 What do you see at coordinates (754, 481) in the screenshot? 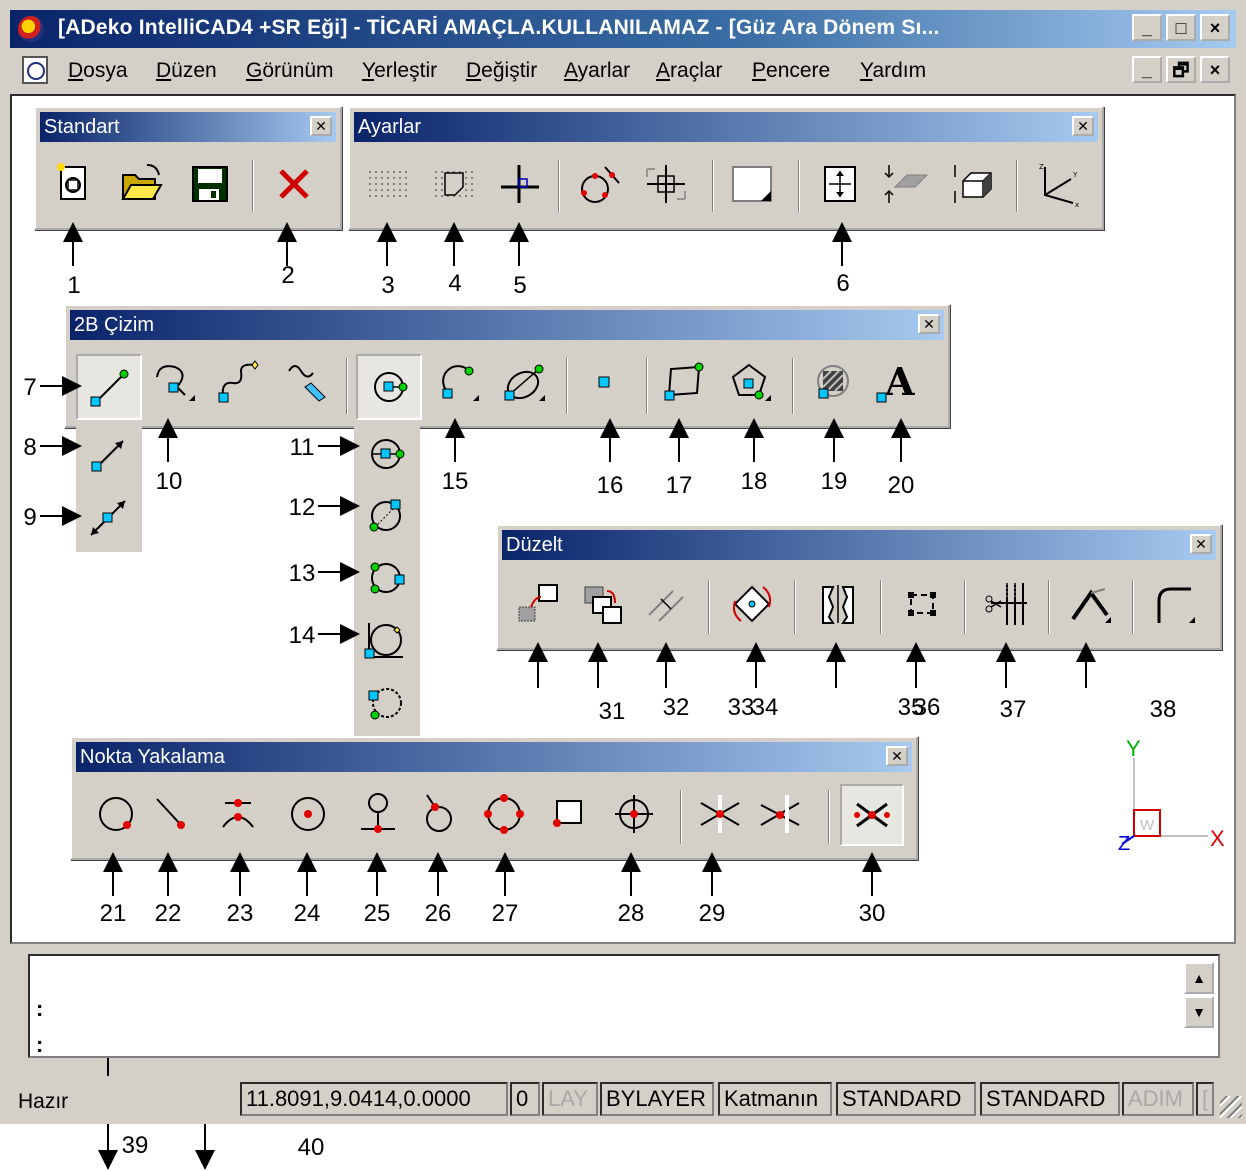
I see `callout-18: 18` at bounding box center [754, 481].